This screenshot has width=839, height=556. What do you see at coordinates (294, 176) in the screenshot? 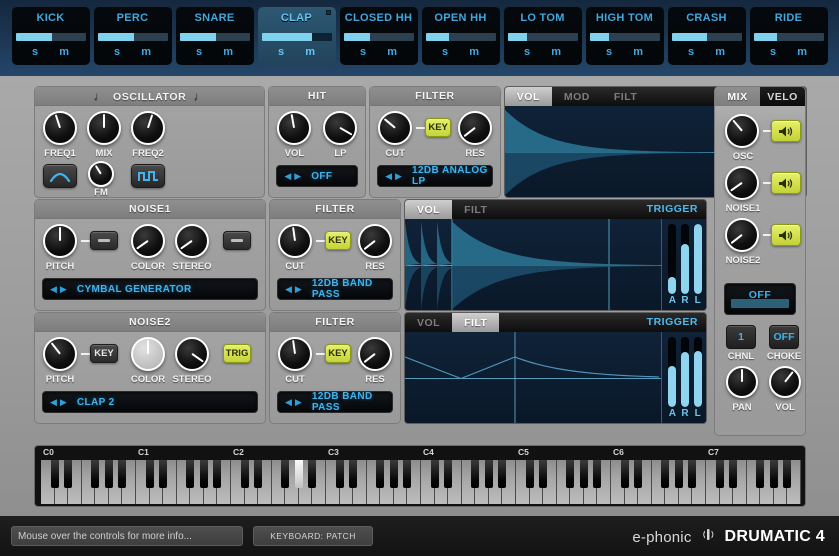
I see `hit-arrow-icon: ◀▶` at bounding box center [294, 176].